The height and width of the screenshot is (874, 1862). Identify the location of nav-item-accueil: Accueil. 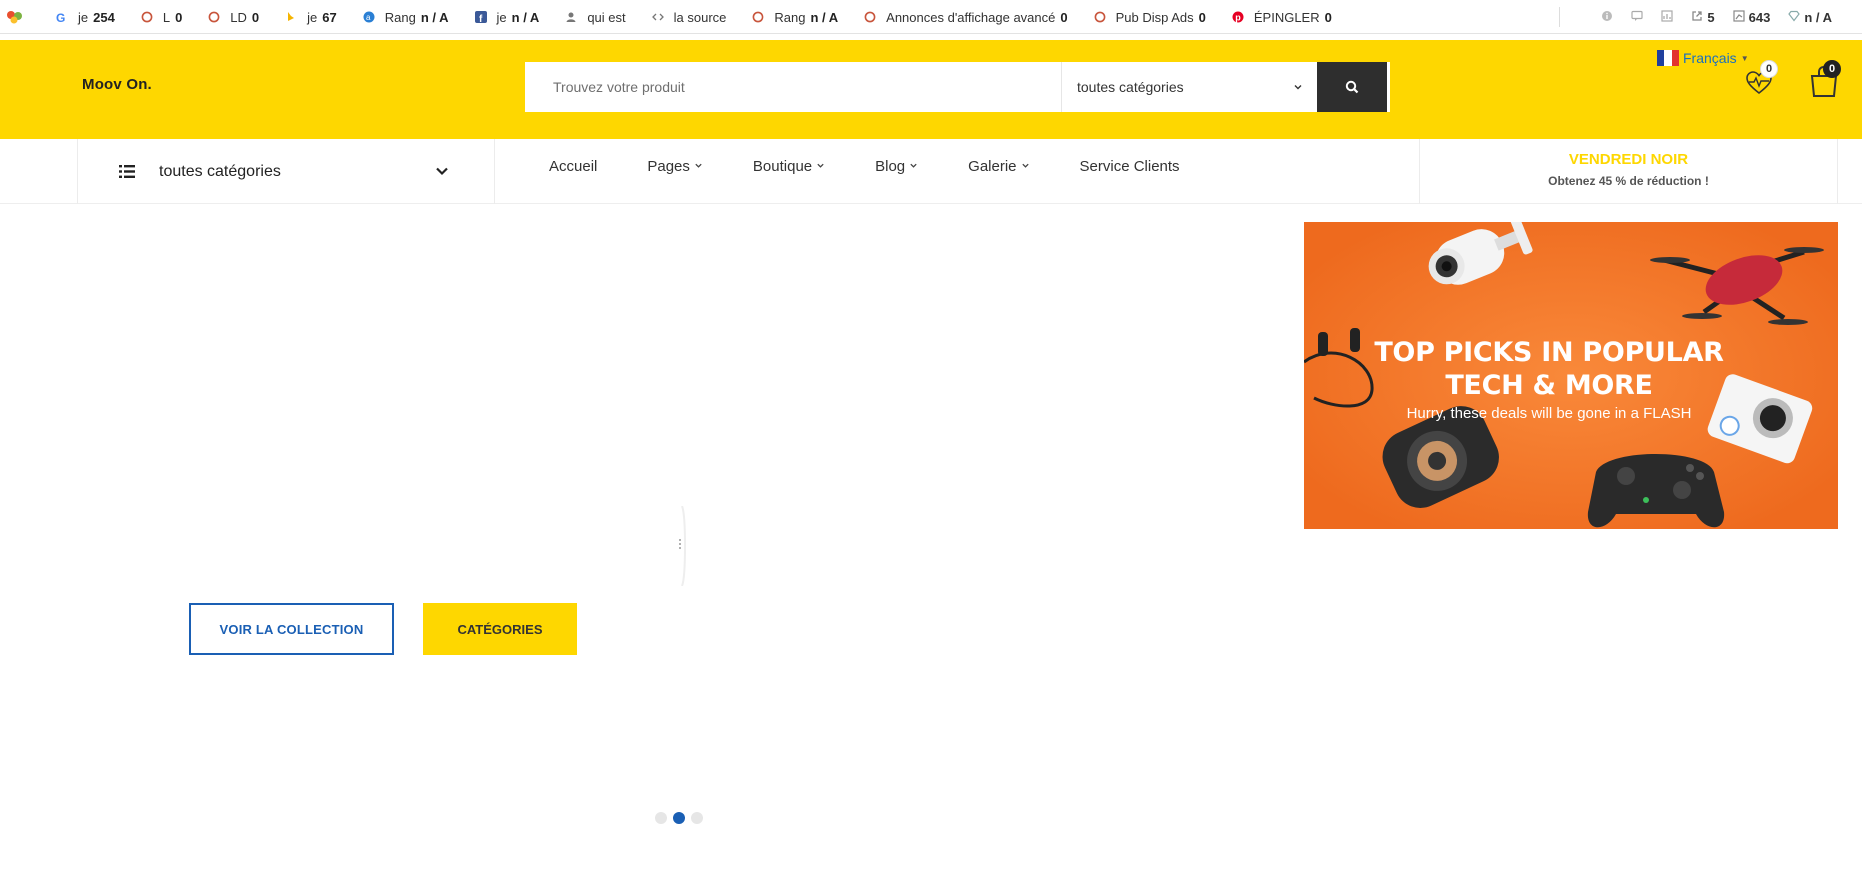
(573, 166).